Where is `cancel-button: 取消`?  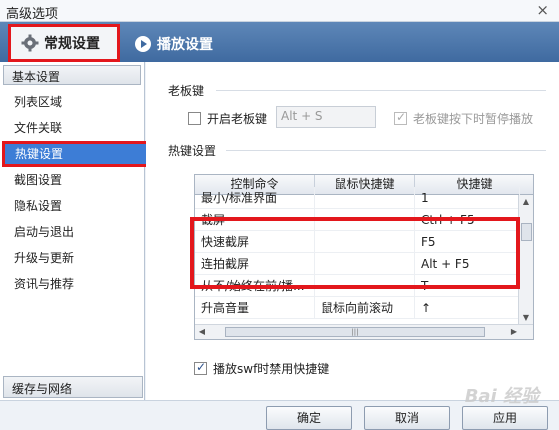
cancel-button: 取消 is located at coordinates (407, 418).